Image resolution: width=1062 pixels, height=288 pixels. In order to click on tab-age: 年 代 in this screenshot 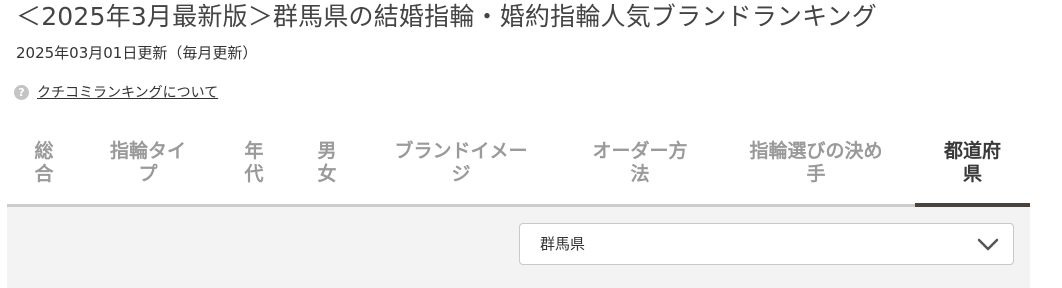, I will do `click(254, 163)`.